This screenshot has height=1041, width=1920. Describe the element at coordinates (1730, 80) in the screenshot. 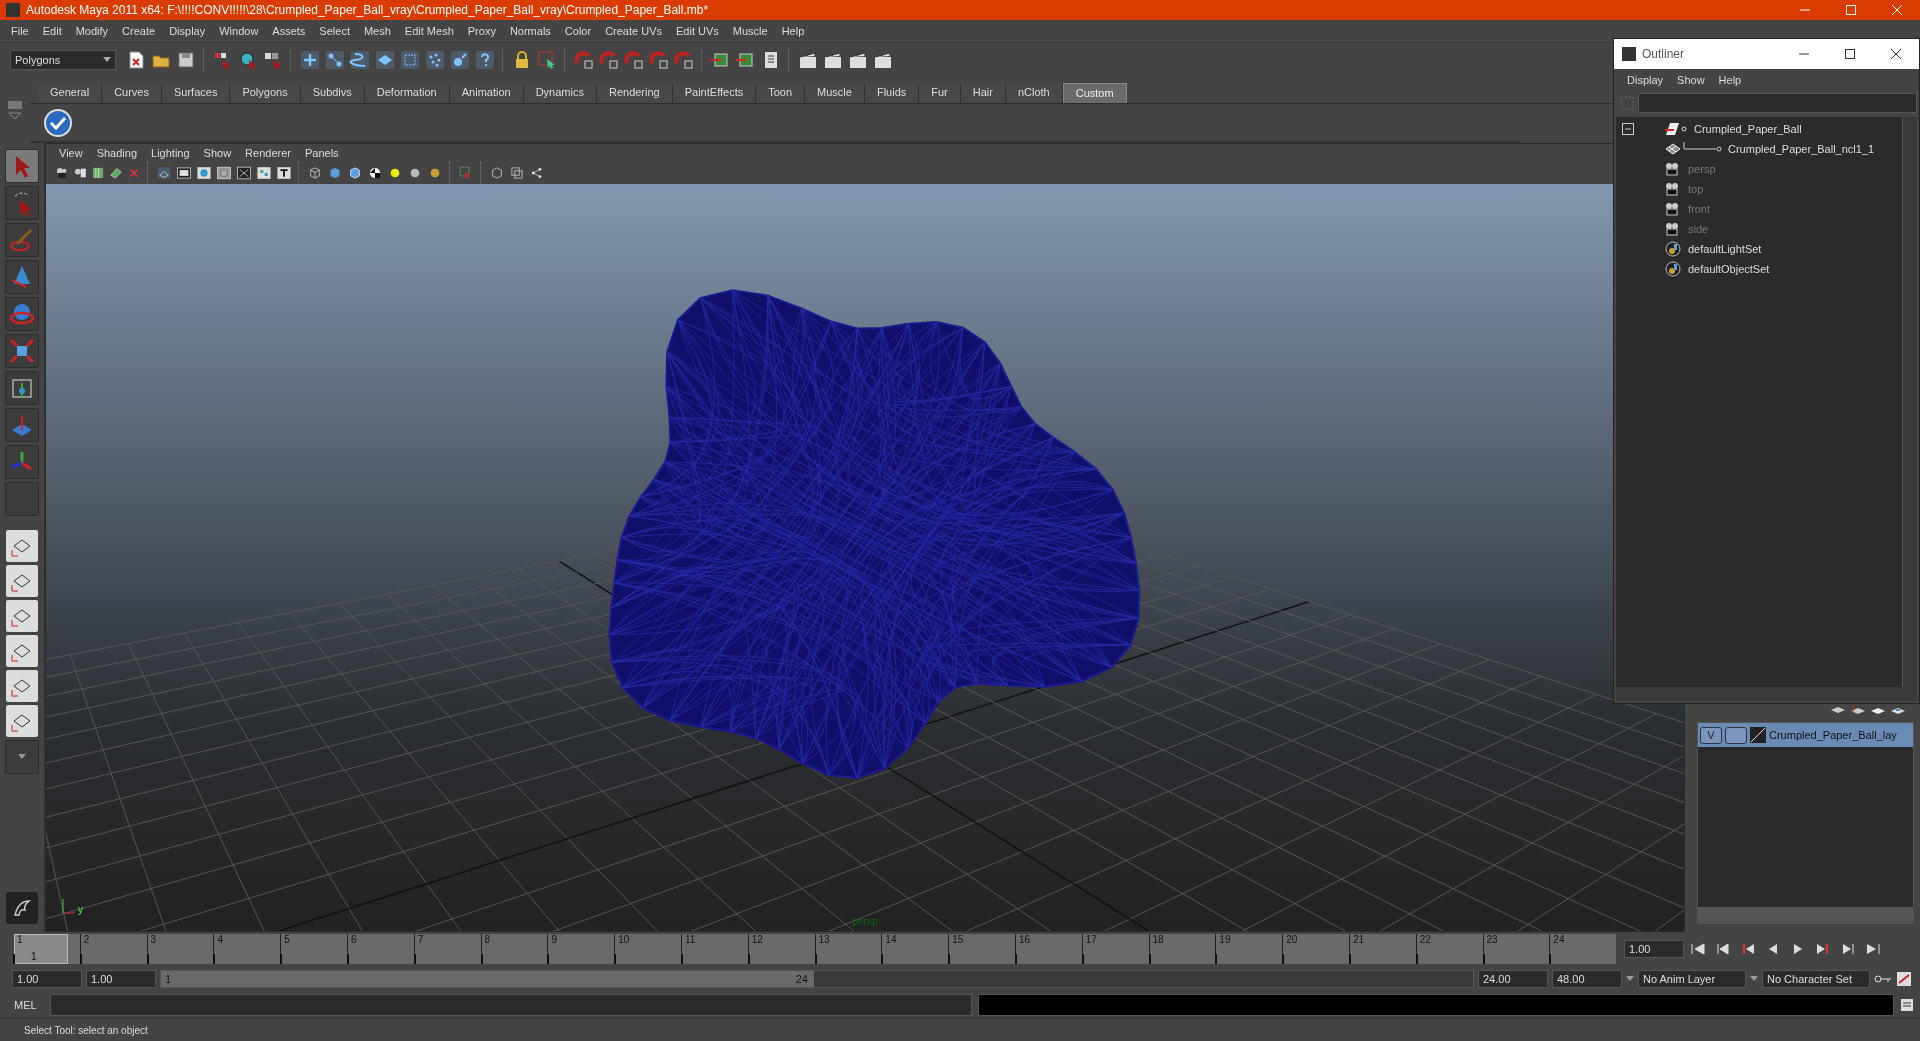

I see `outliner-menu-item: Help` at that location.